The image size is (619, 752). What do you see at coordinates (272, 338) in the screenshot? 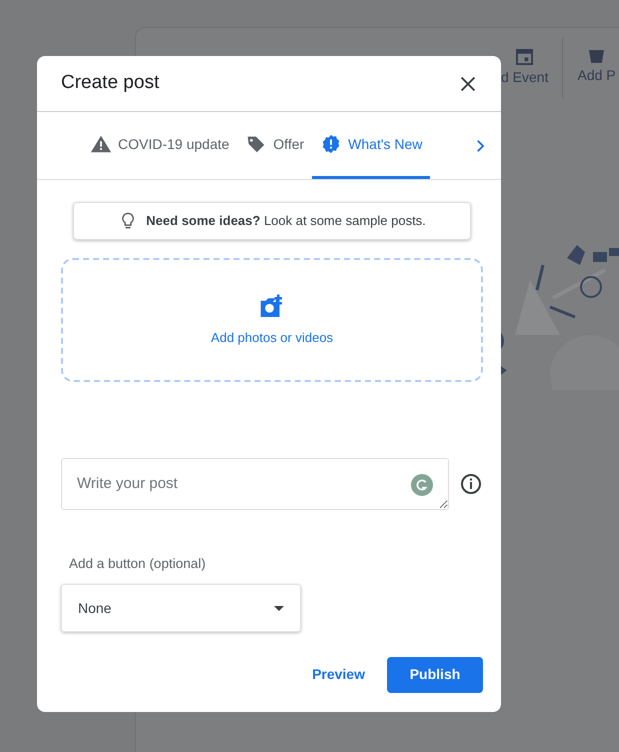
I see `upload-label: Add photos or videos` at bounding box center [272, 338].